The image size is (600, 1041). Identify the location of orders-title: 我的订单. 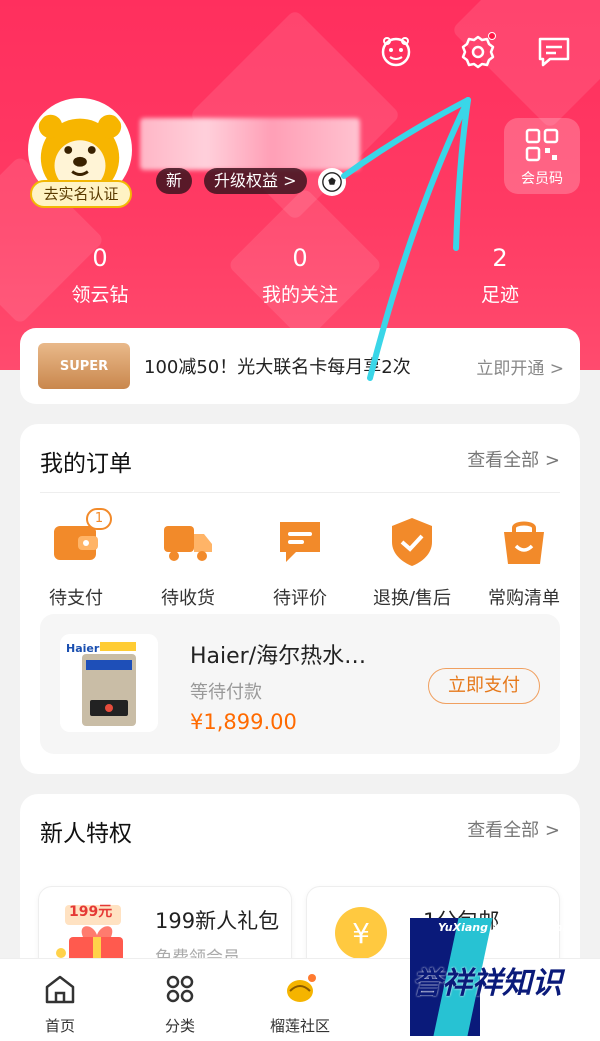
(86, 464).